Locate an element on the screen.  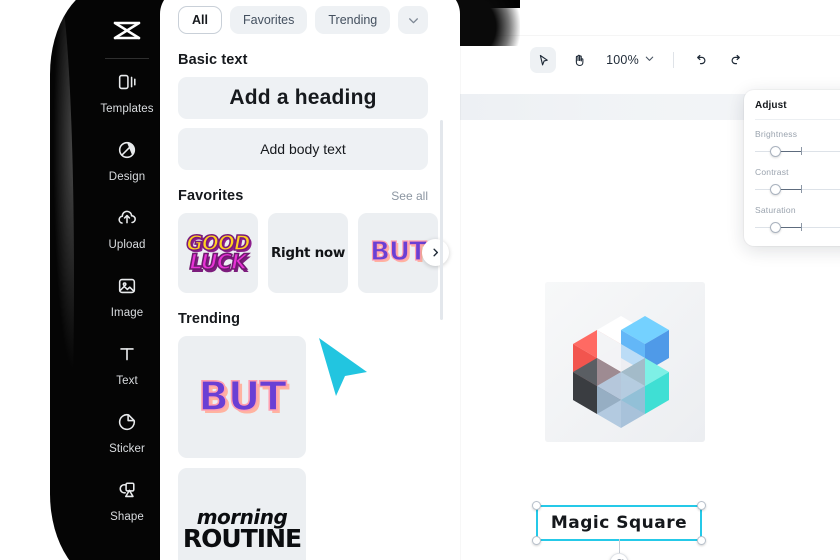
sticker-icon is located at coordinates (127, 424).